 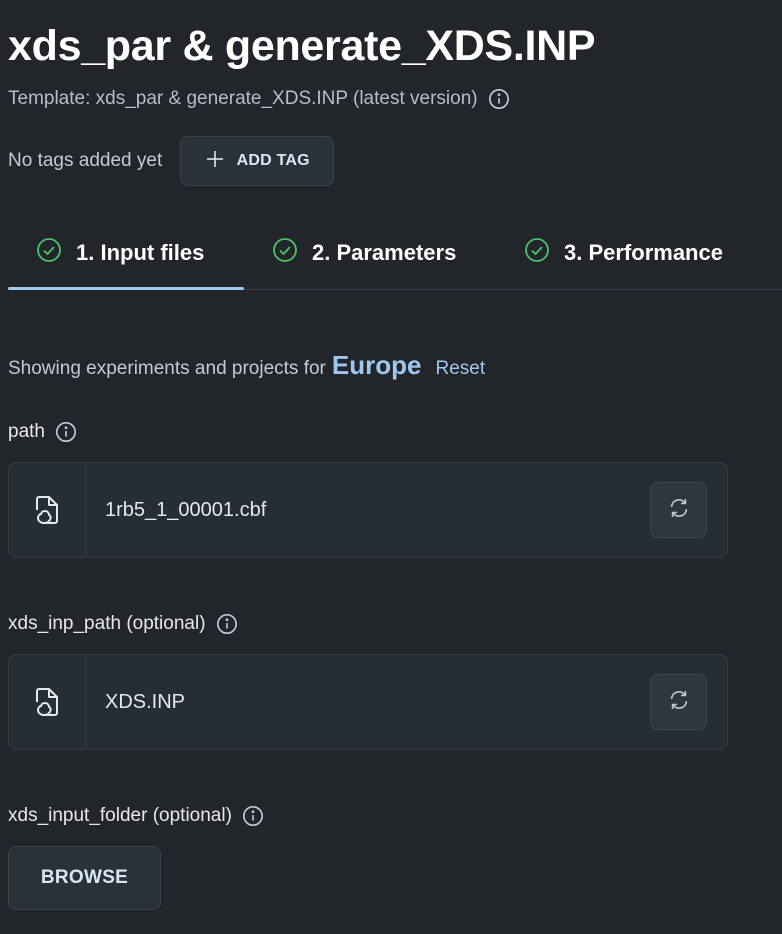 I want to click on path-value: 1rb5_1_00001.cbf, so click(x=186, y=509).